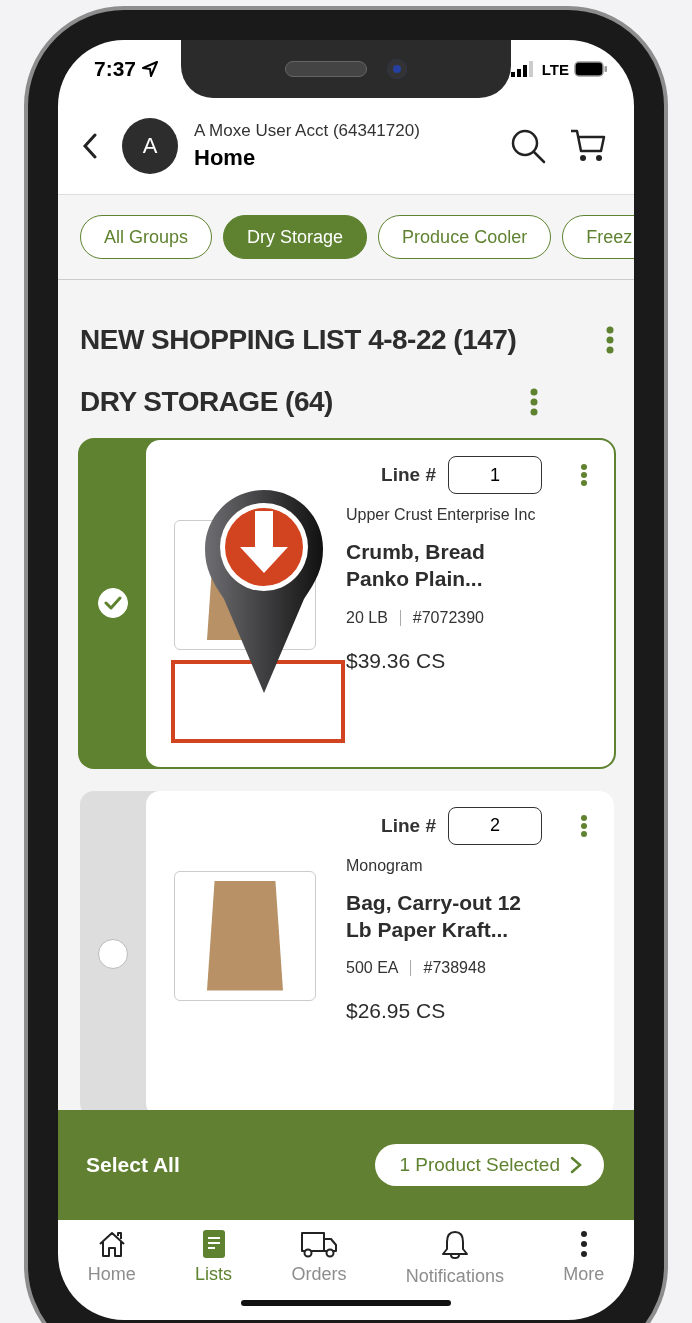 Image resolution: width=692 pixels, height=1323 pixels. I want to click on cart-icon, so click(588, 146).